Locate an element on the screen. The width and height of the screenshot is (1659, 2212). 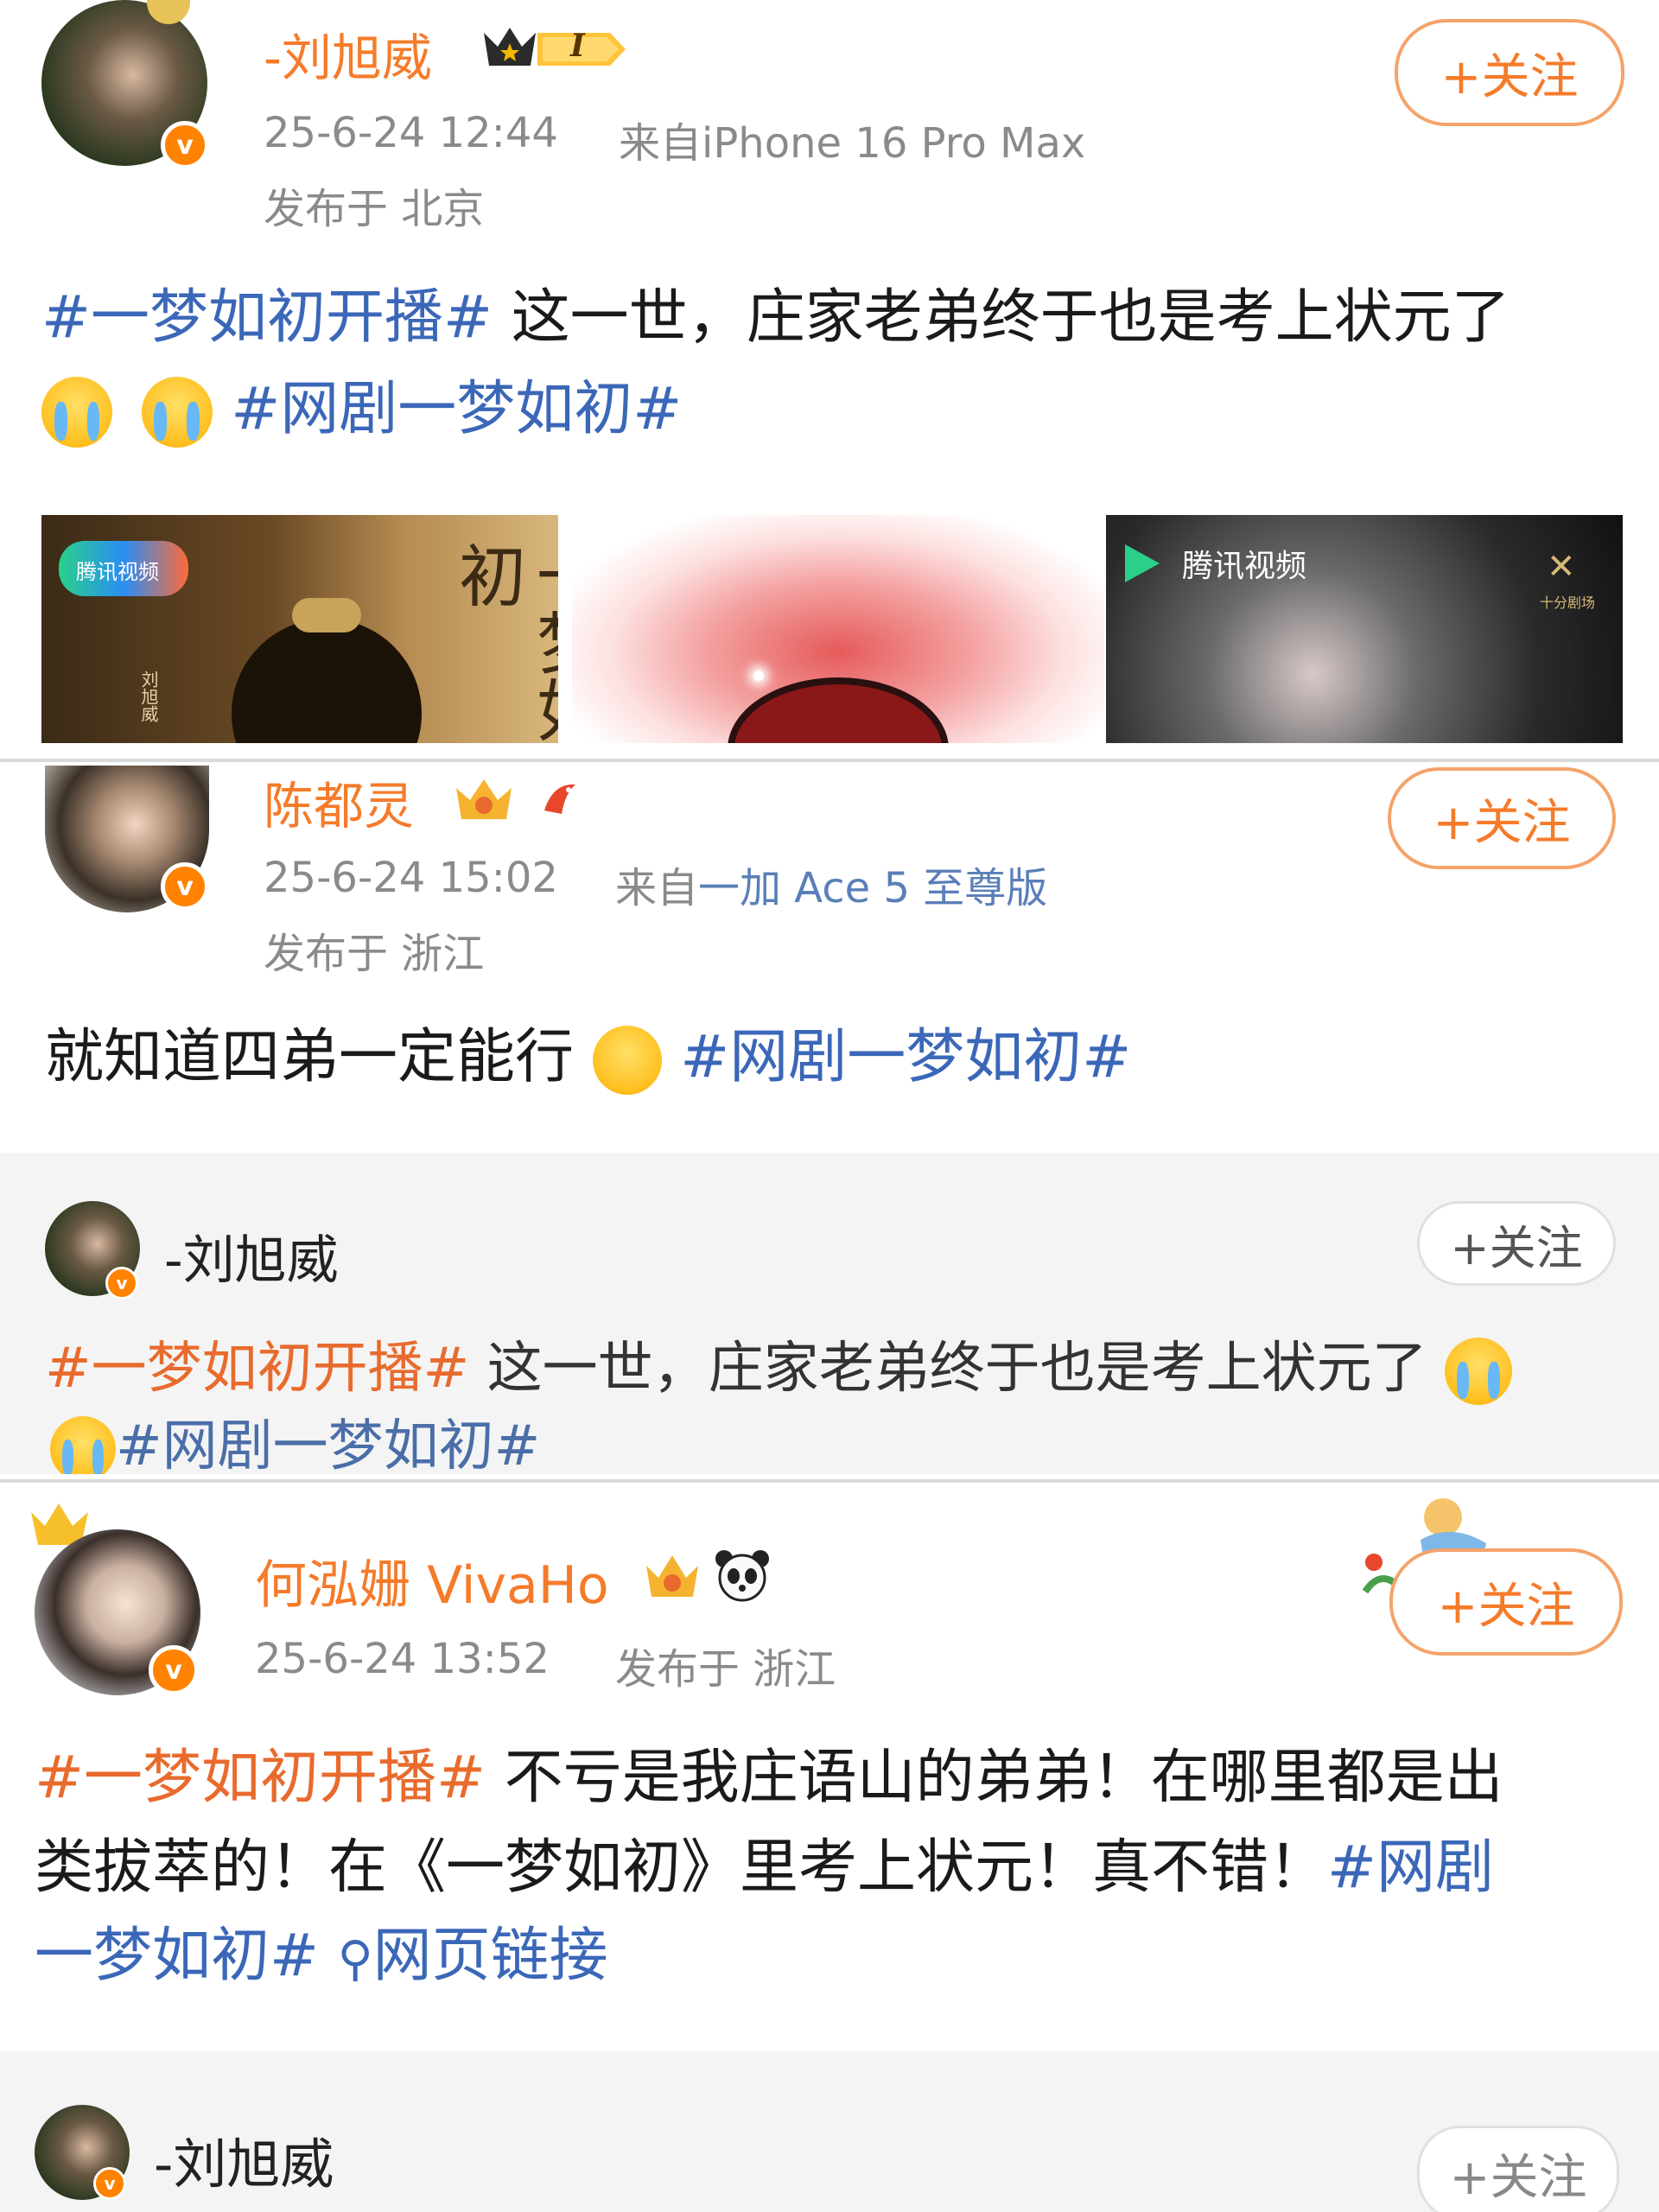
panda-badge-icon is located at coordinates (742, 1575).